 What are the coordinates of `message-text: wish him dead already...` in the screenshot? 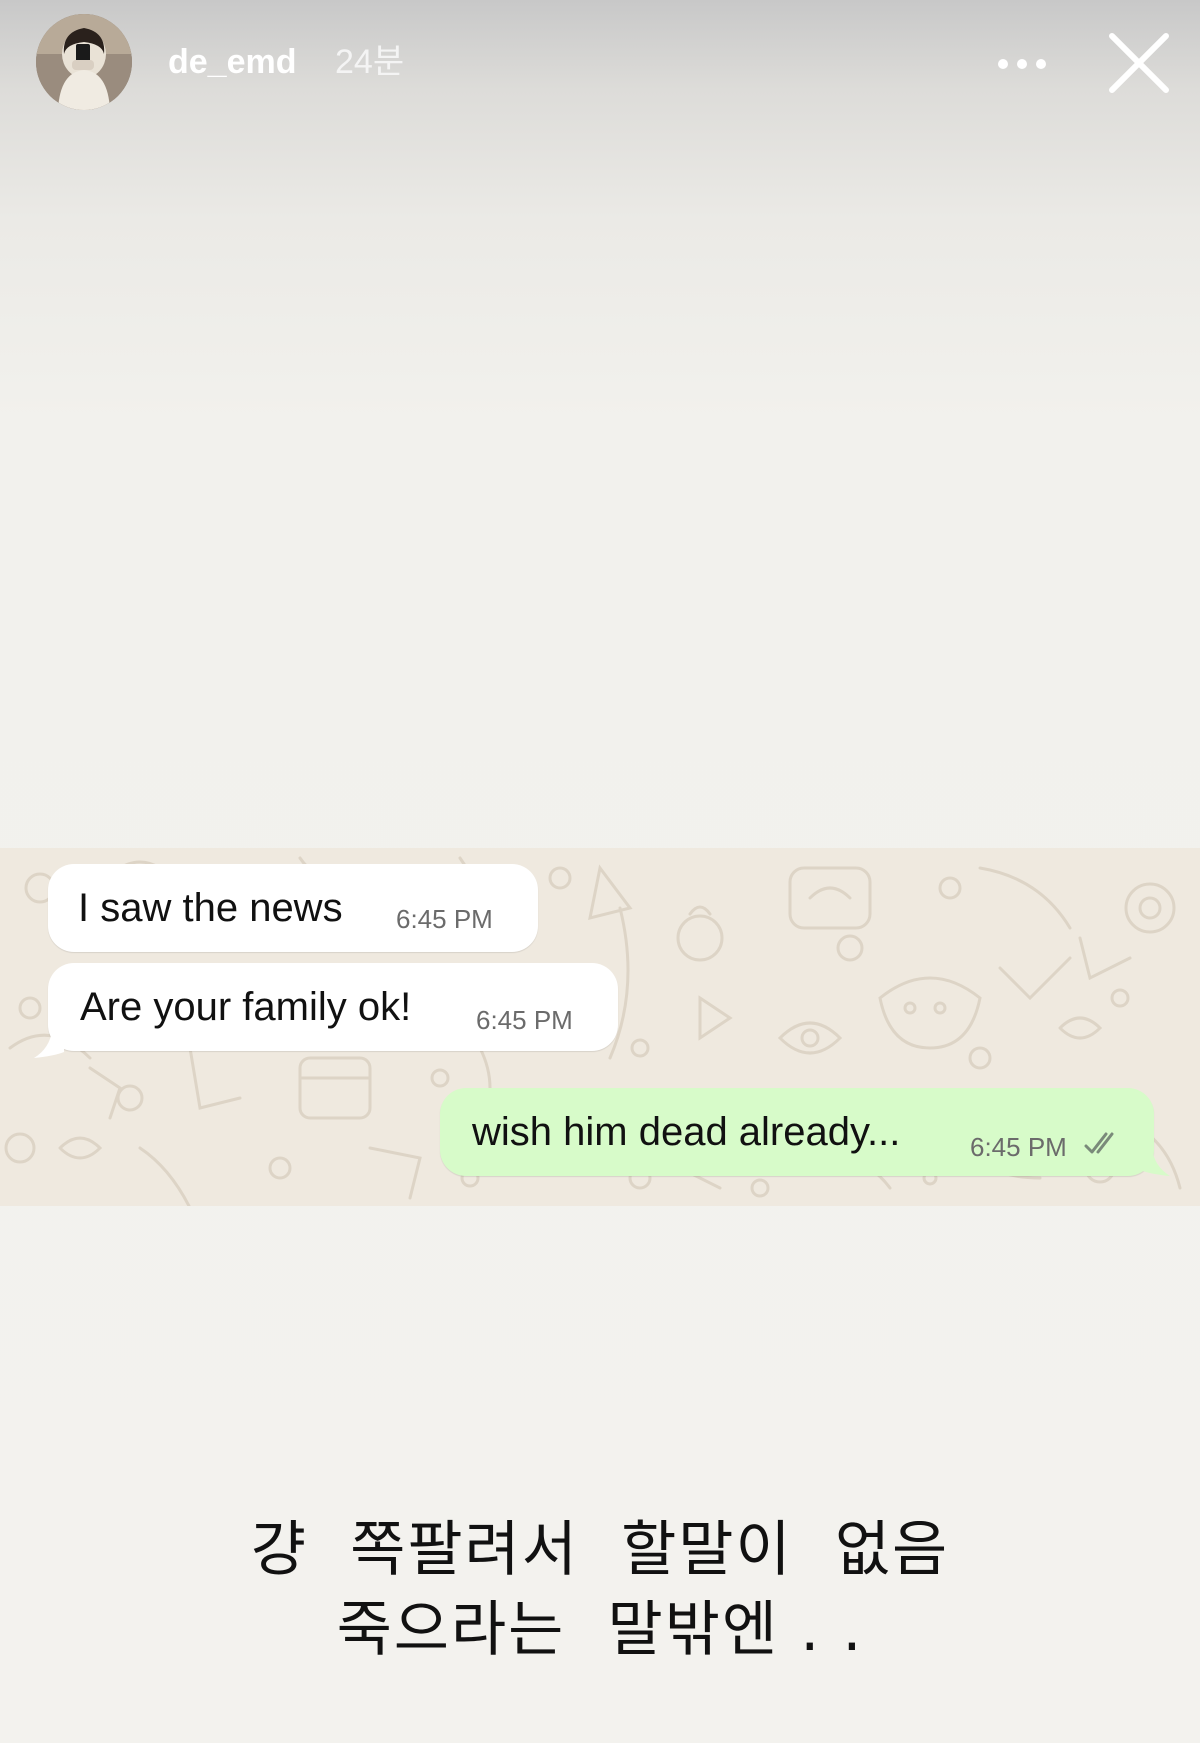 It's located at (686, 1132).